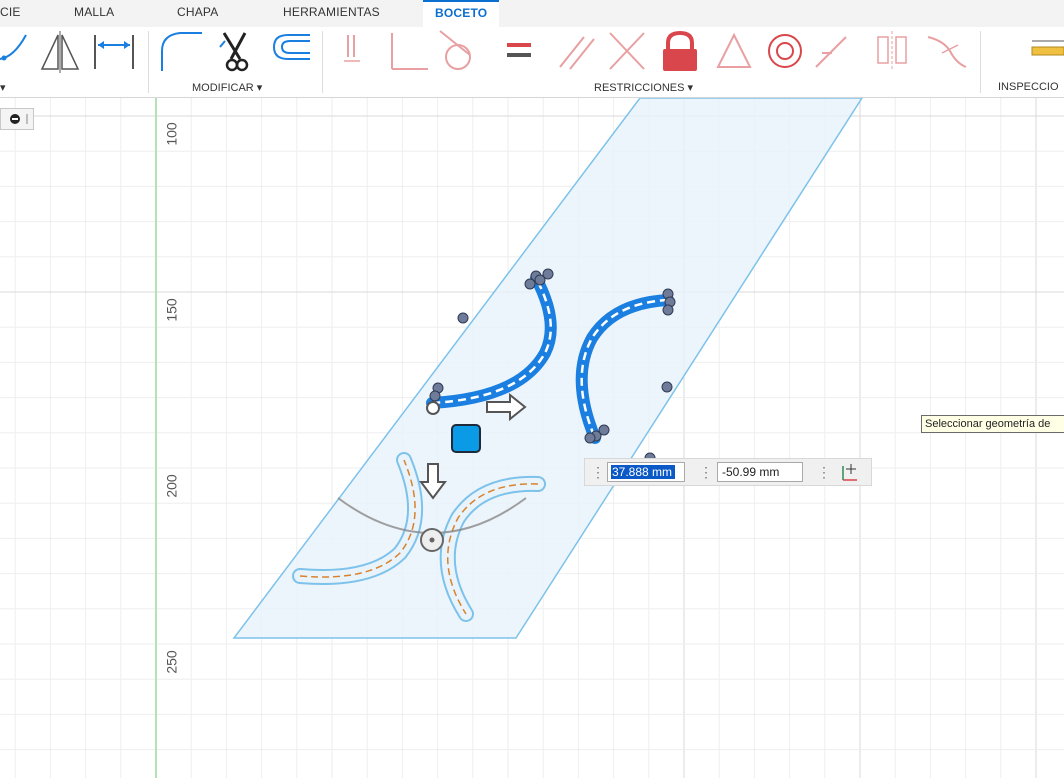  Describe the element at coordinates (433, 408) in the screenshot. I see `pivot-point` at that location.